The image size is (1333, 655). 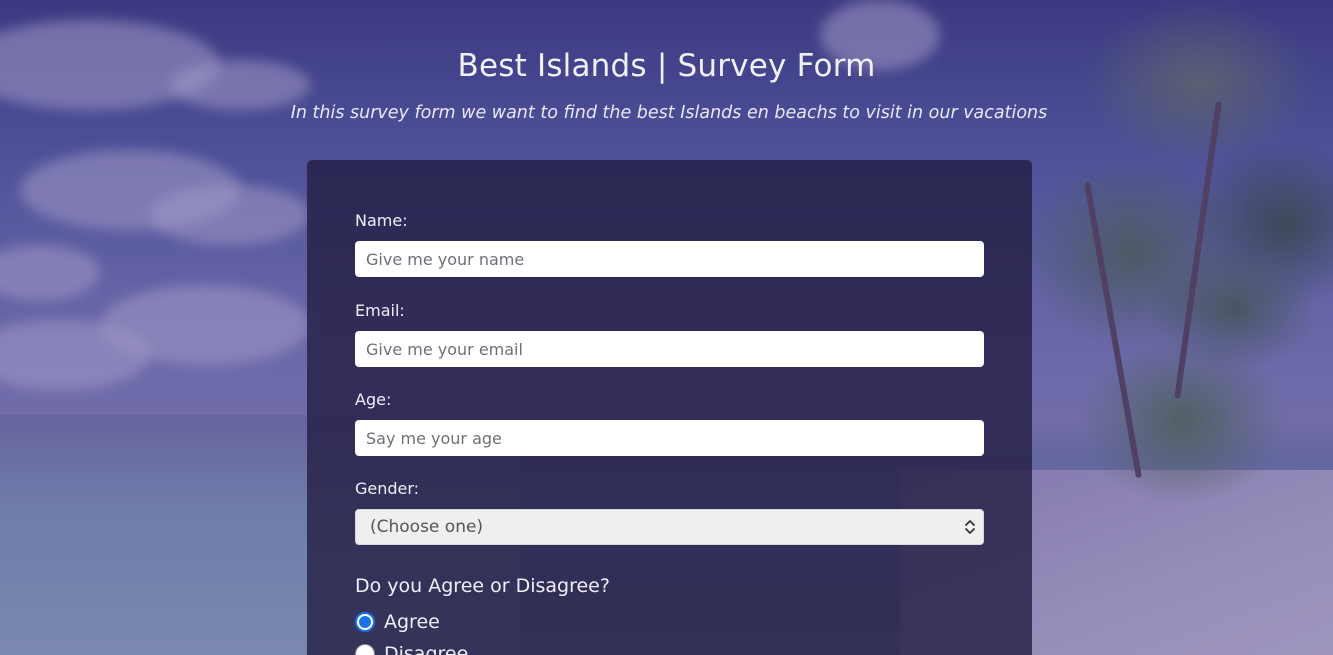 I want to click on radio-button-agree, so click(x=365, y=622).